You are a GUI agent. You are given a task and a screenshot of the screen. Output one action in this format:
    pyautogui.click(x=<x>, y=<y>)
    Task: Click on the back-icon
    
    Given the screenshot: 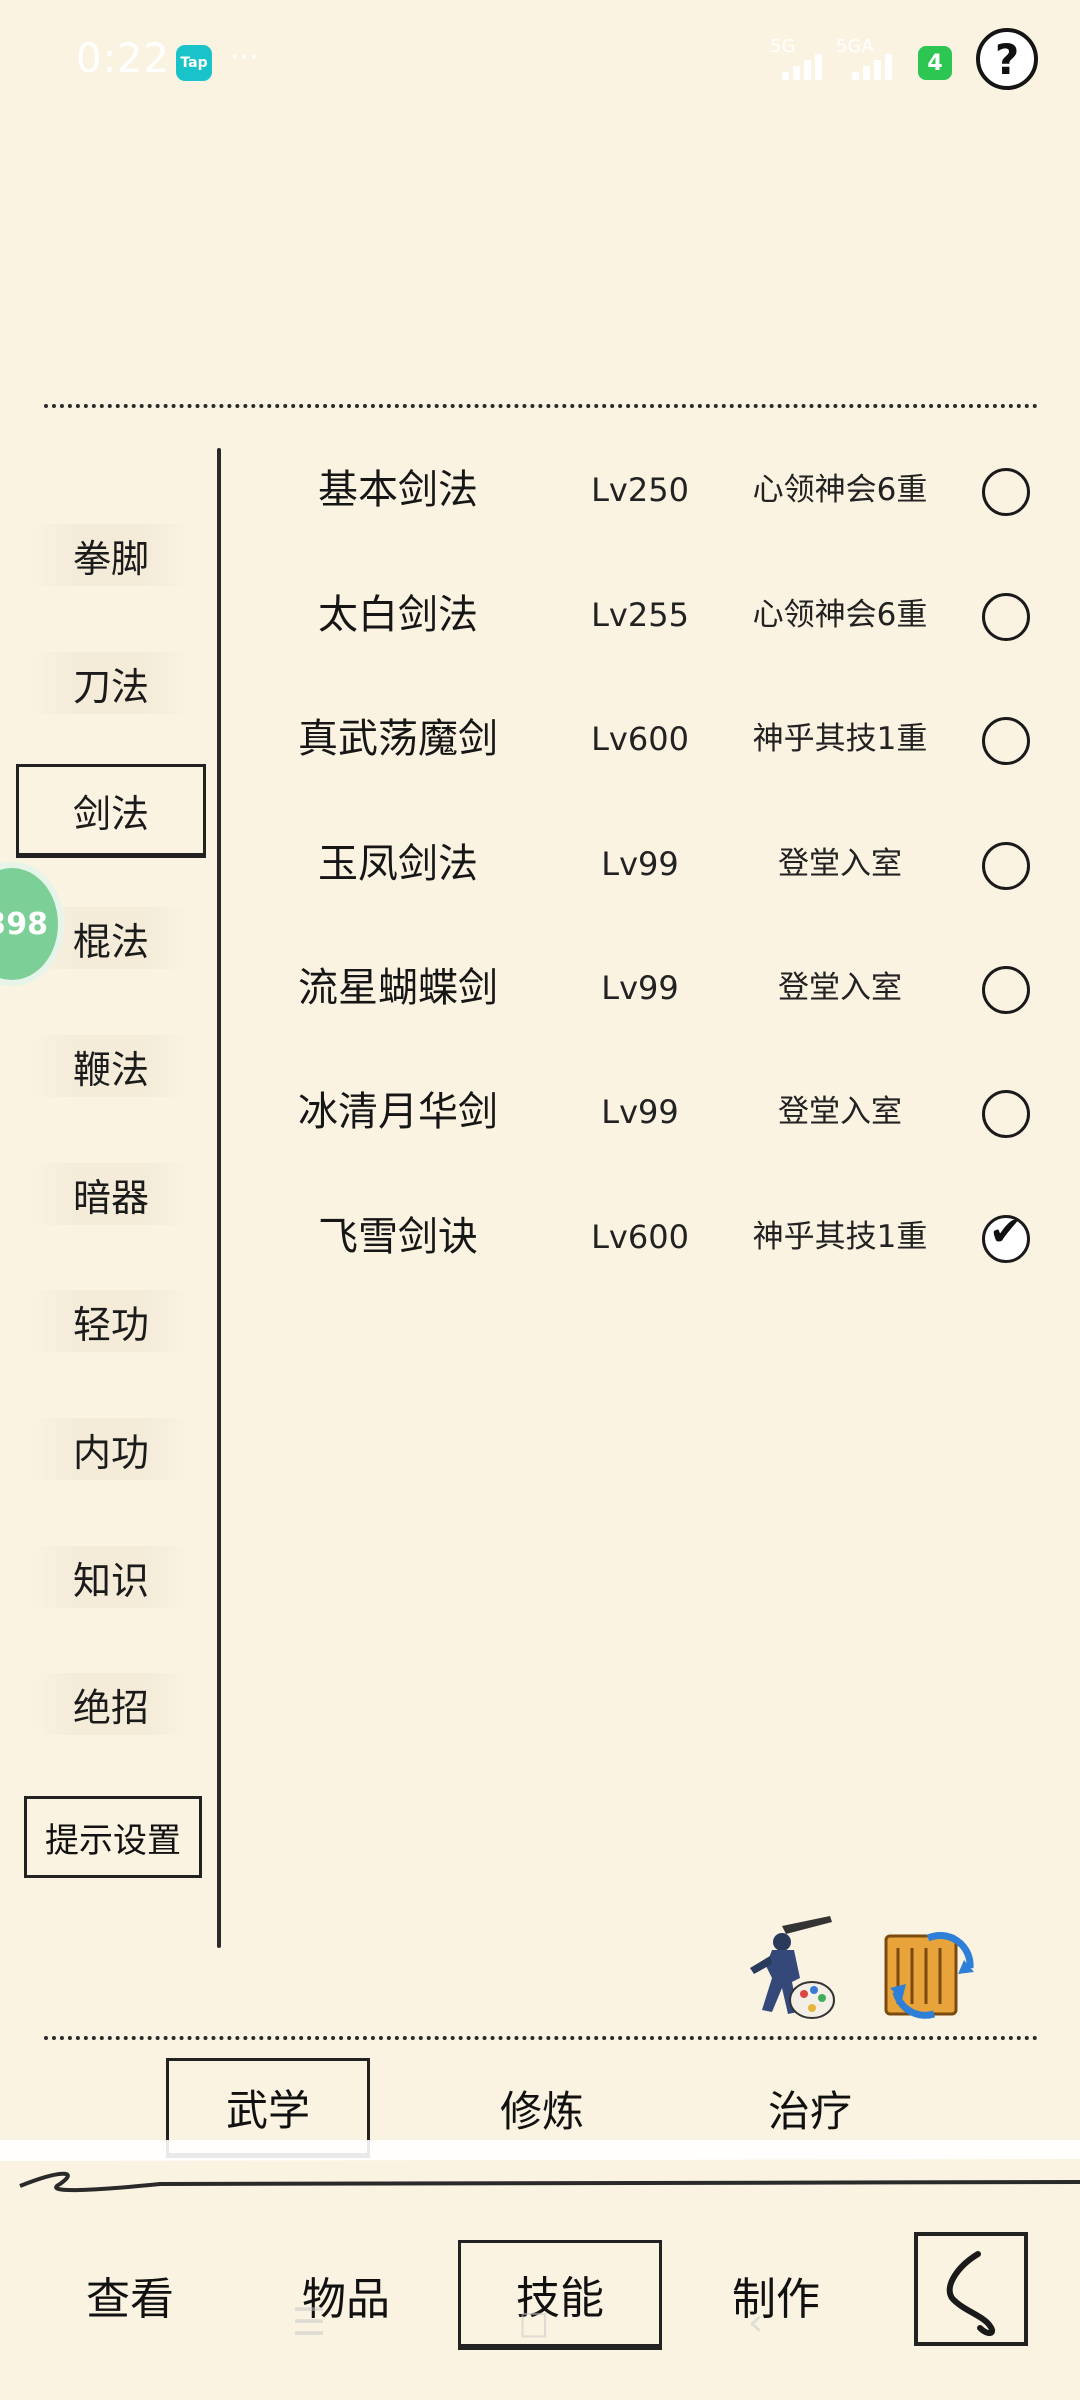 What is the action you would take?
    pyautogui.click(x=971, y=2293)
    